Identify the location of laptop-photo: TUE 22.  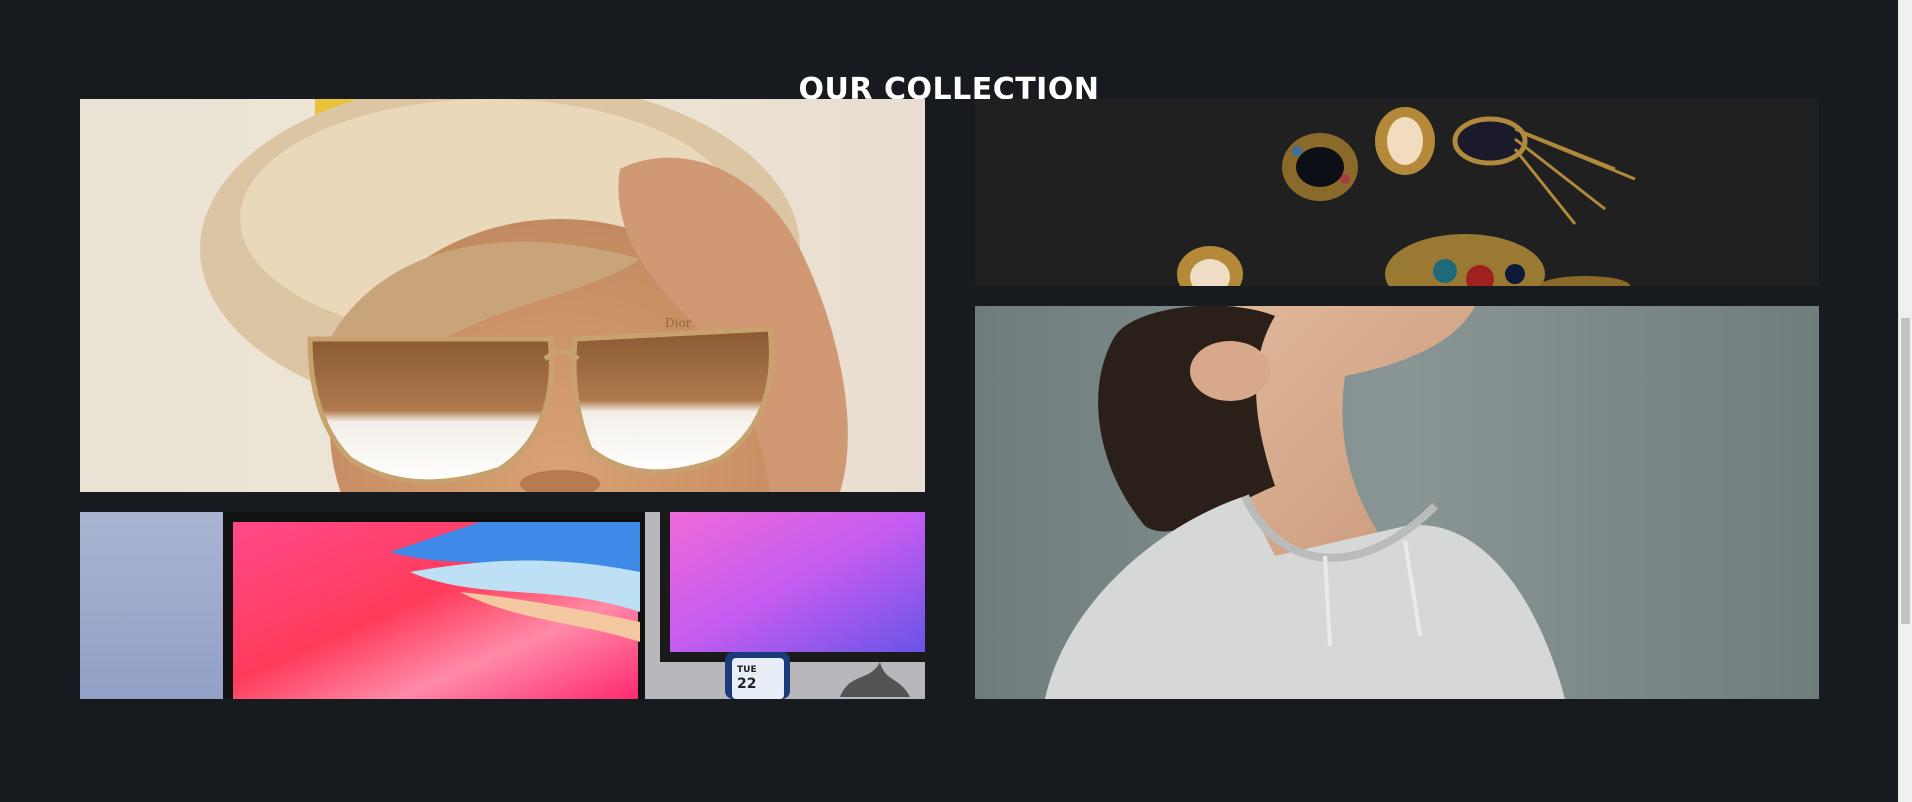
(502, 605).